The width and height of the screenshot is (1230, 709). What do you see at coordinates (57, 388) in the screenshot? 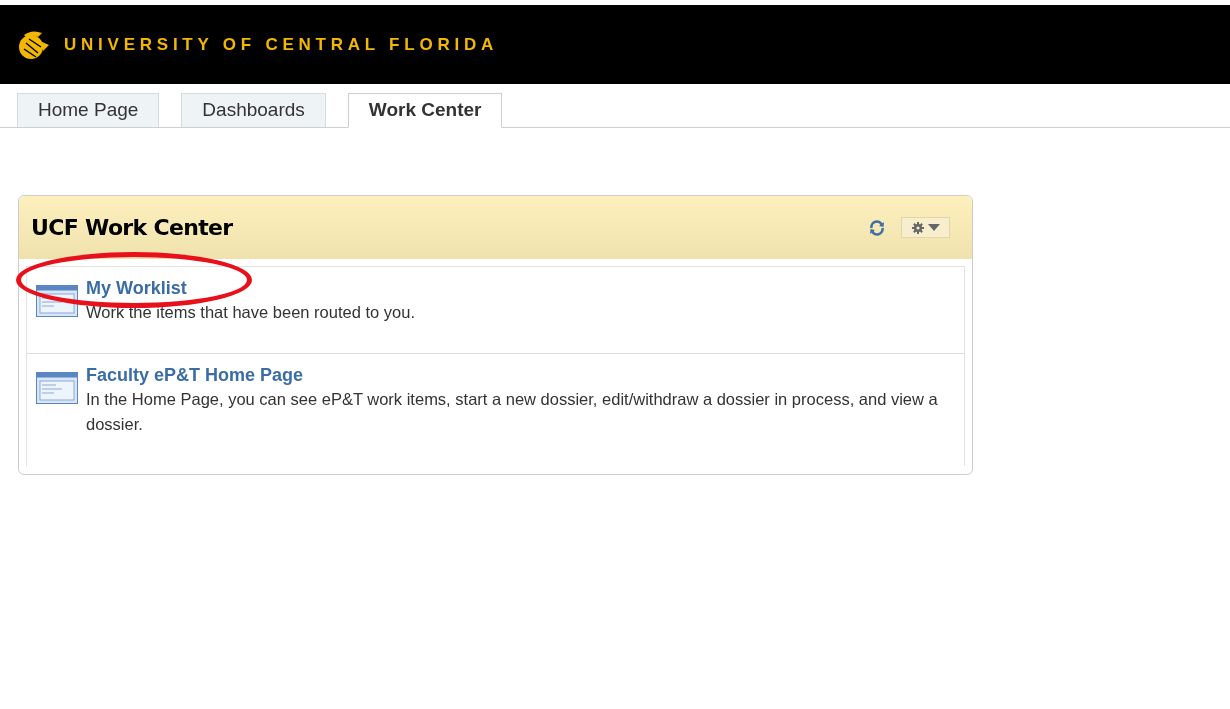
I see `page-icon` at bounding box center [57, 388].